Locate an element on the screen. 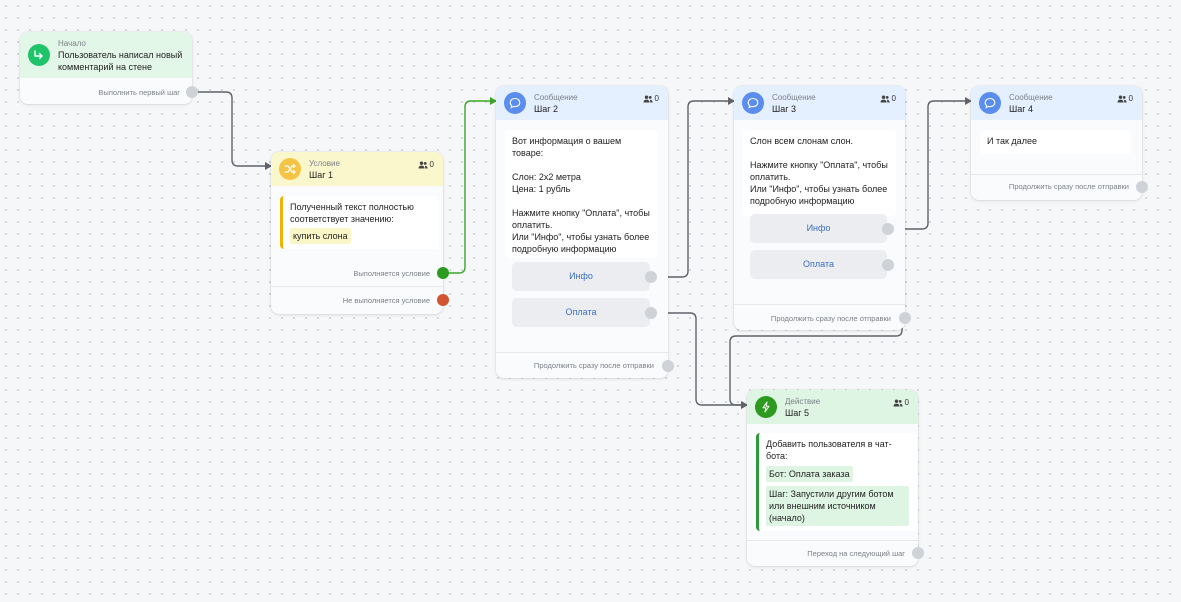 The width and height of the screenshot is (1181, 602). node-title: Шаг 5 is located at coordinates (797, 412).